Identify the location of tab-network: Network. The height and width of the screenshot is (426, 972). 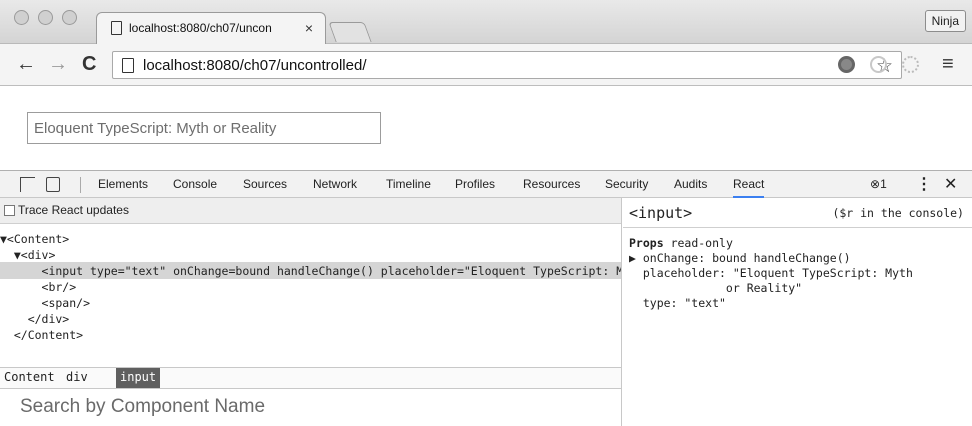
(335, 184).